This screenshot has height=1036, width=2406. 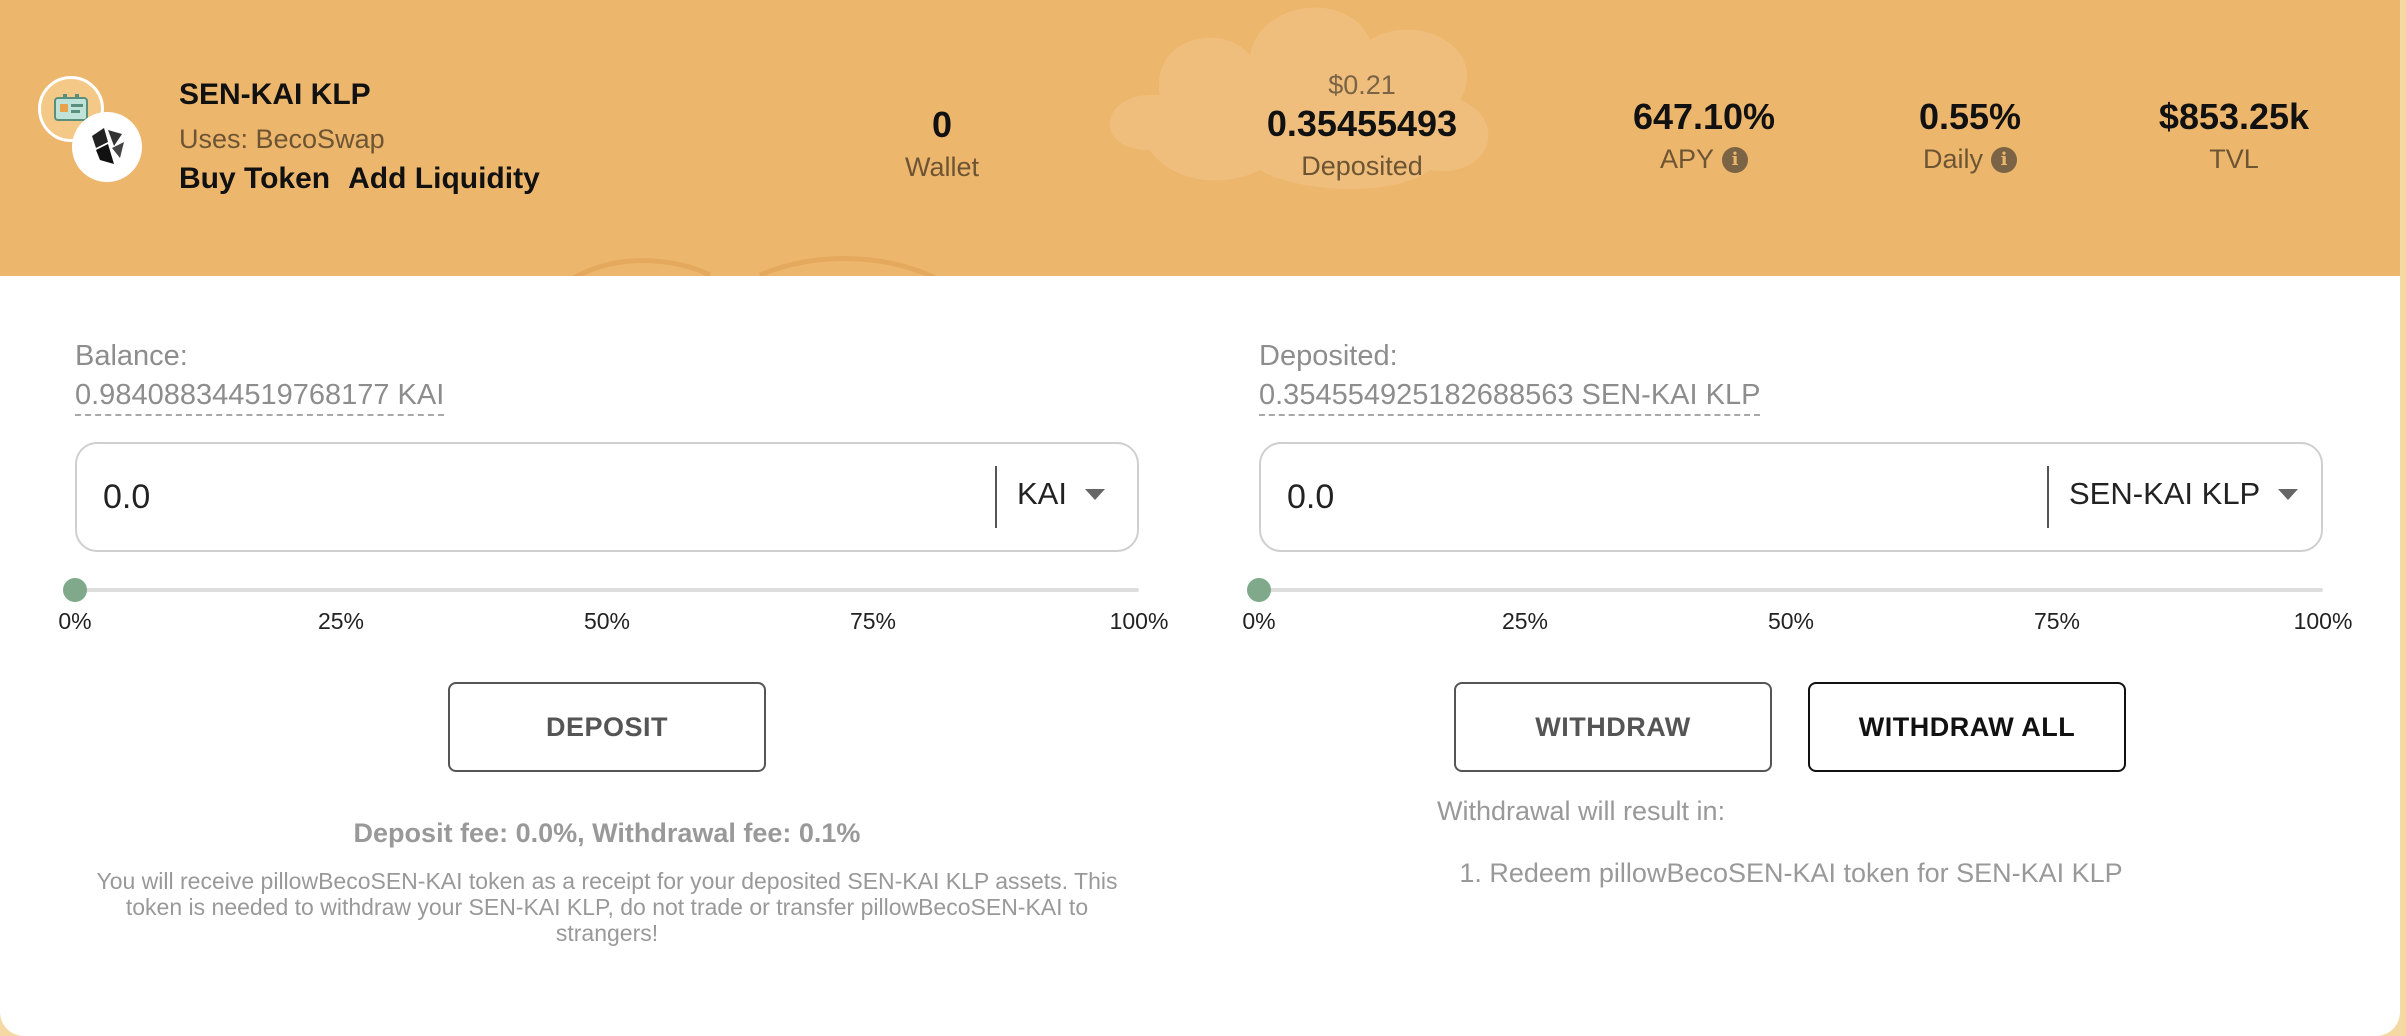 I want to click on deposited-balance-value: 0.354554925182688563 SEN-KAI KLP, so click(x=1510, y=397).